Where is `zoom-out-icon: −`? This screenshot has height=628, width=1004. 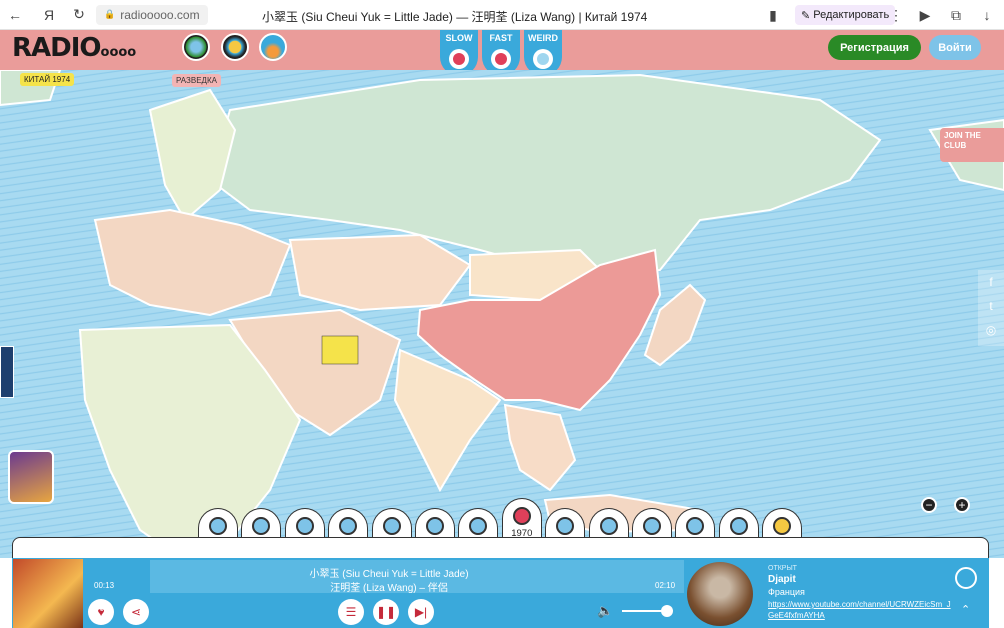 zoom-out-icon: − is located at coordinates (929, 505).